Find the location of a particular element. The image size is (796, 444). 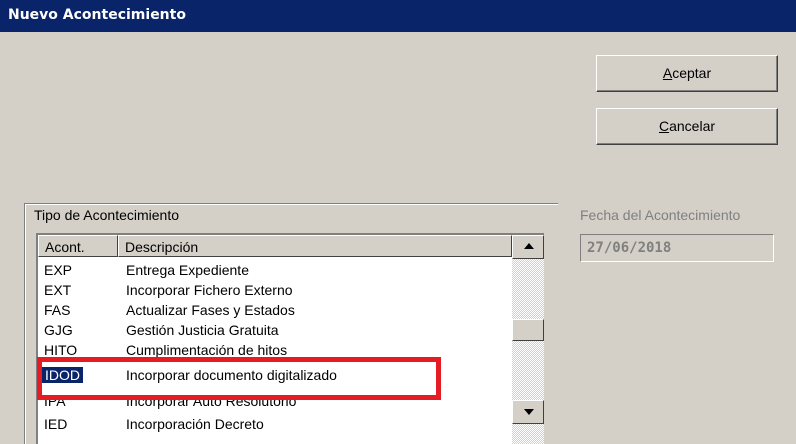

cancel-button: Cancelar is located at coordinates (687, 126).